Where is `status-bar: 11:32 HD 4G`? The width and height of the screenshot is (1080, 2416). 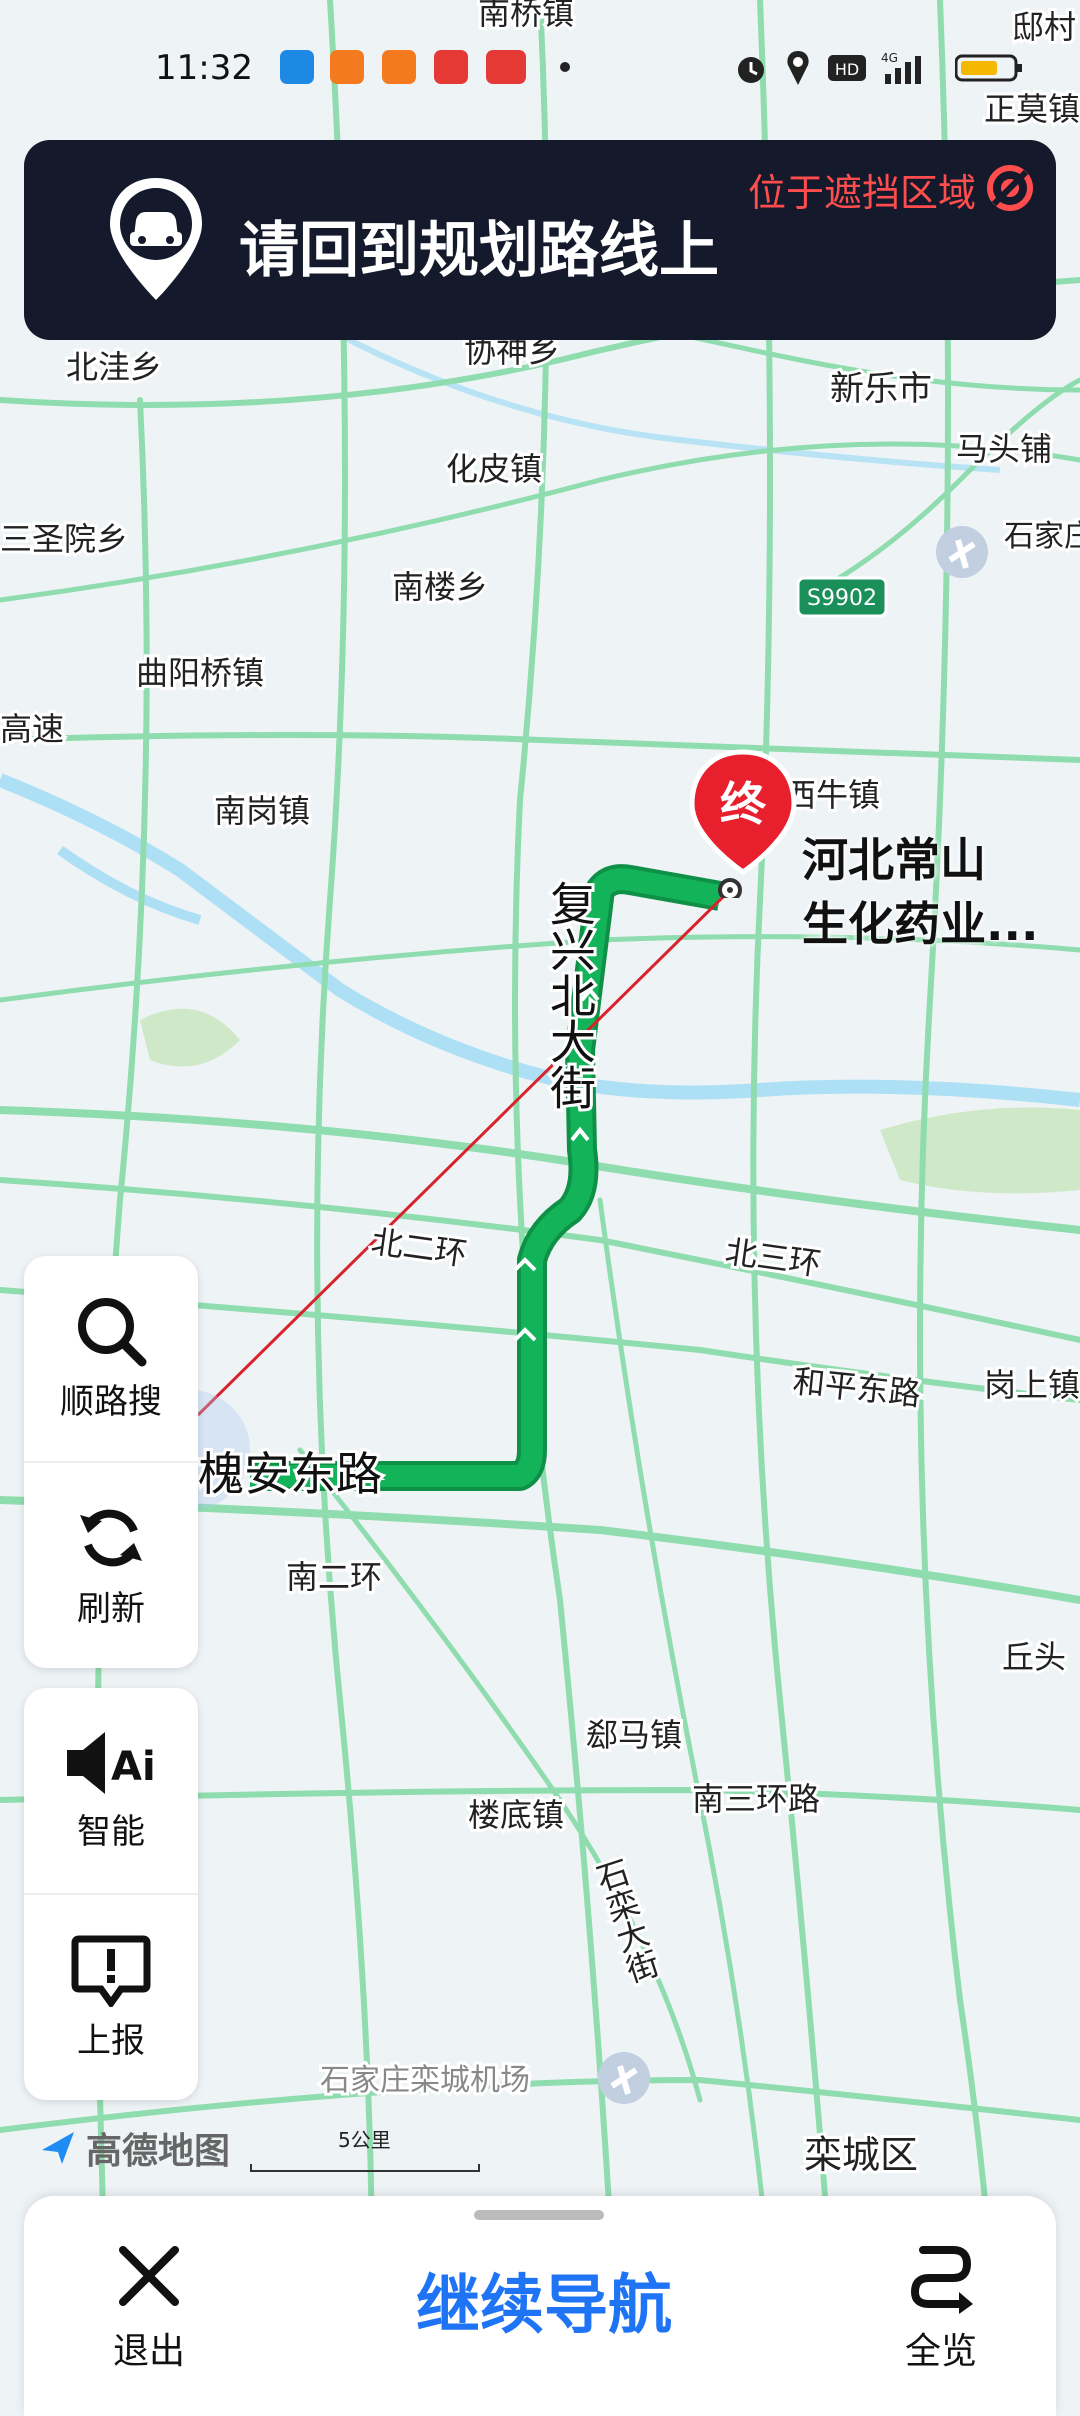
status-bar: 11:32 HD 4G is located at coordinates (540, 70).